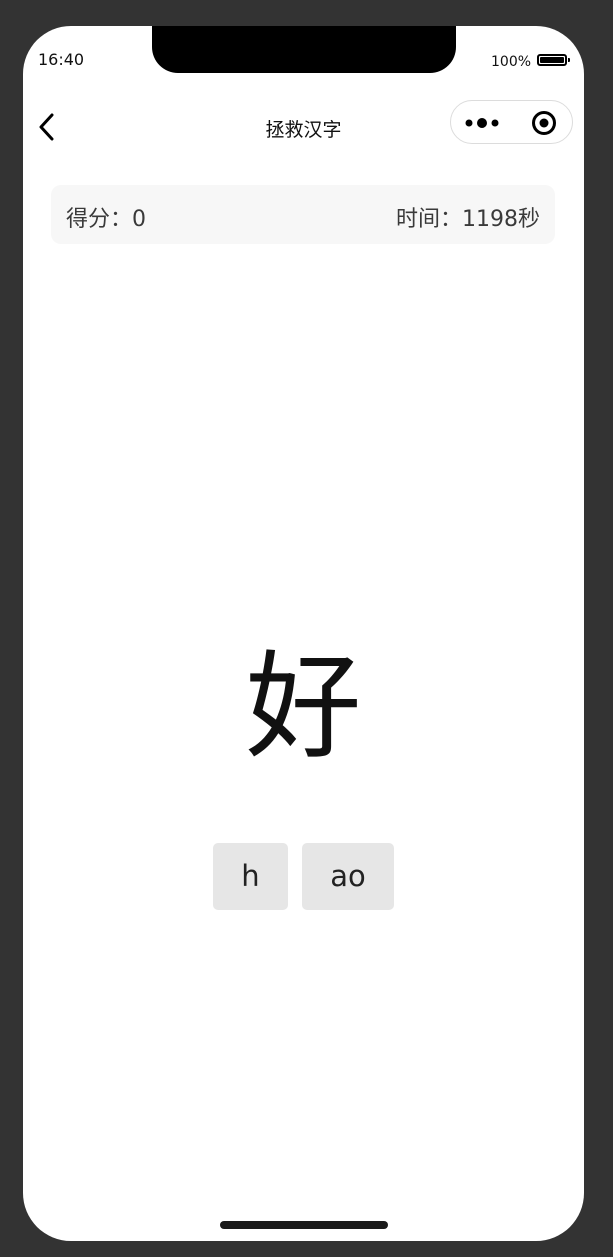 This screenshot has width=613, height=1257. I want to click on score-bar: 得分：0 时间：1198秒, so click(303, 214).